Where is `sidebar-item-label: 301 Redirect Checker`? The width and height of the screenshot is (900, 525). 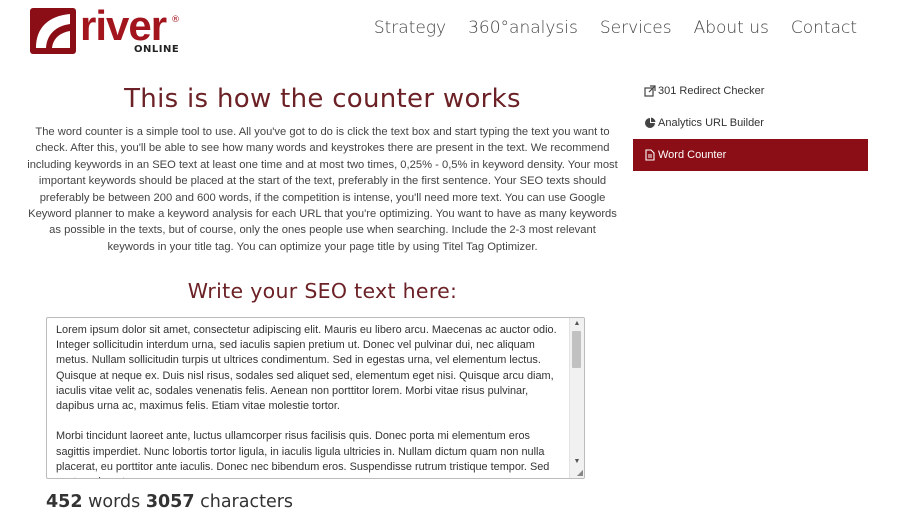
sidebar-item-label: 301 Redirect Checker is located at coordinates (711, 91).